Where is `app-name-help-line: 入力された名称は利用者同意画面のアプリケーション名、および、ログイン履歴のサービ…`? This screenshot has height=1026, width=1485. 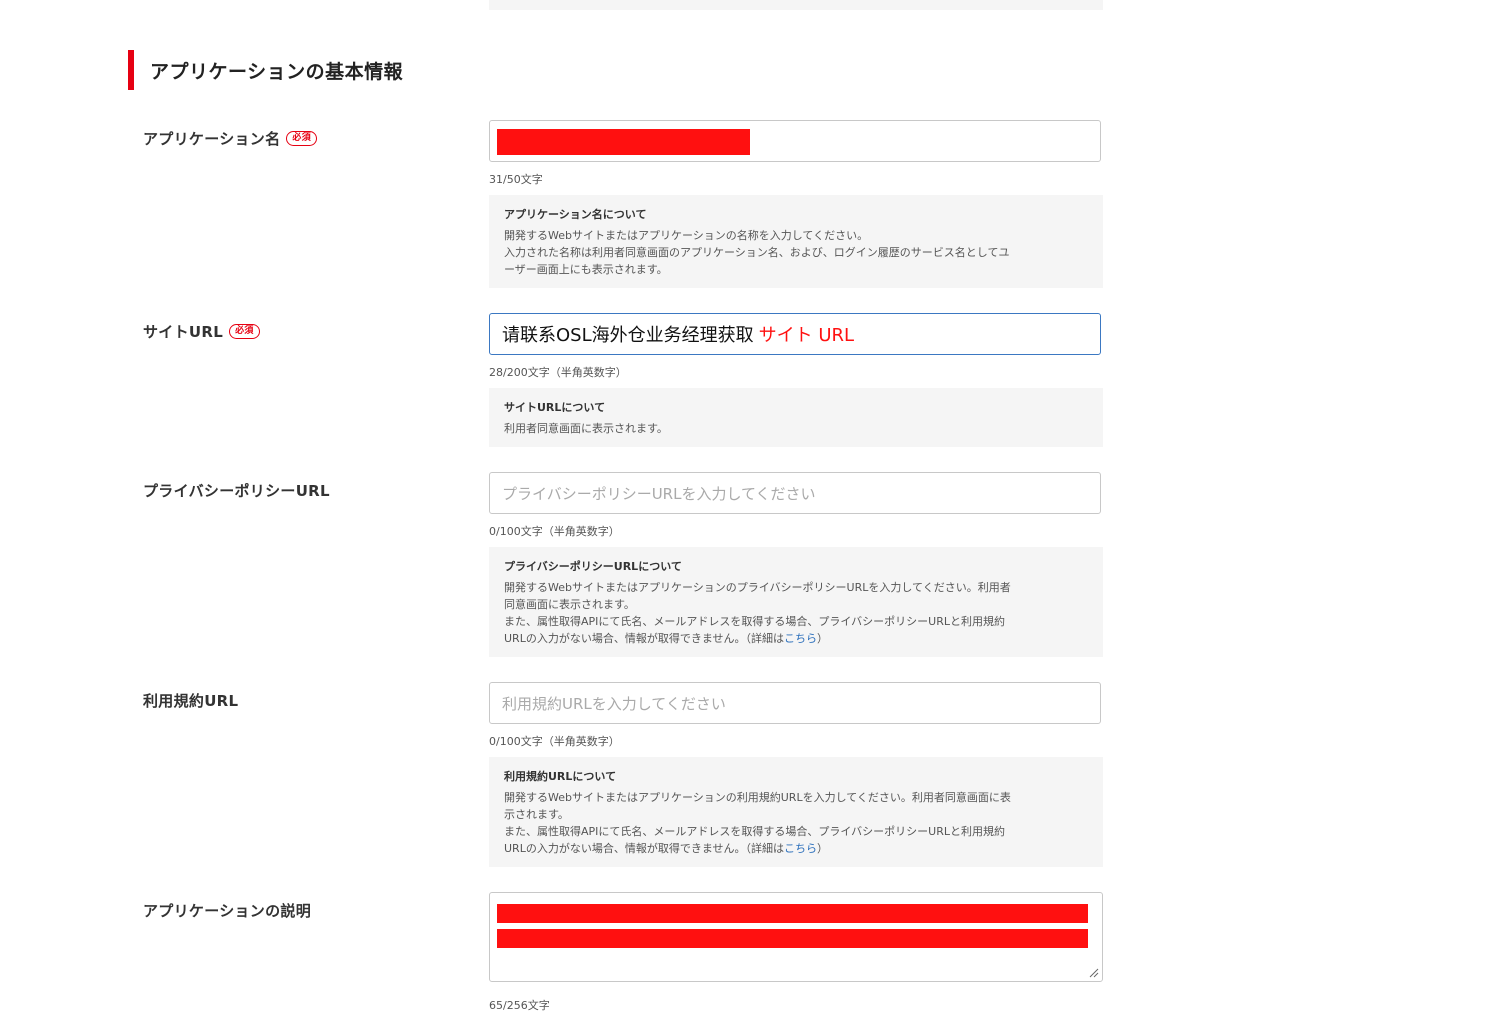
app-name-help-line: 入力された名称は利用者同意画面のアプリケーション名、および、ログイン履歴のサービ… is located at coordinates (757, 252).